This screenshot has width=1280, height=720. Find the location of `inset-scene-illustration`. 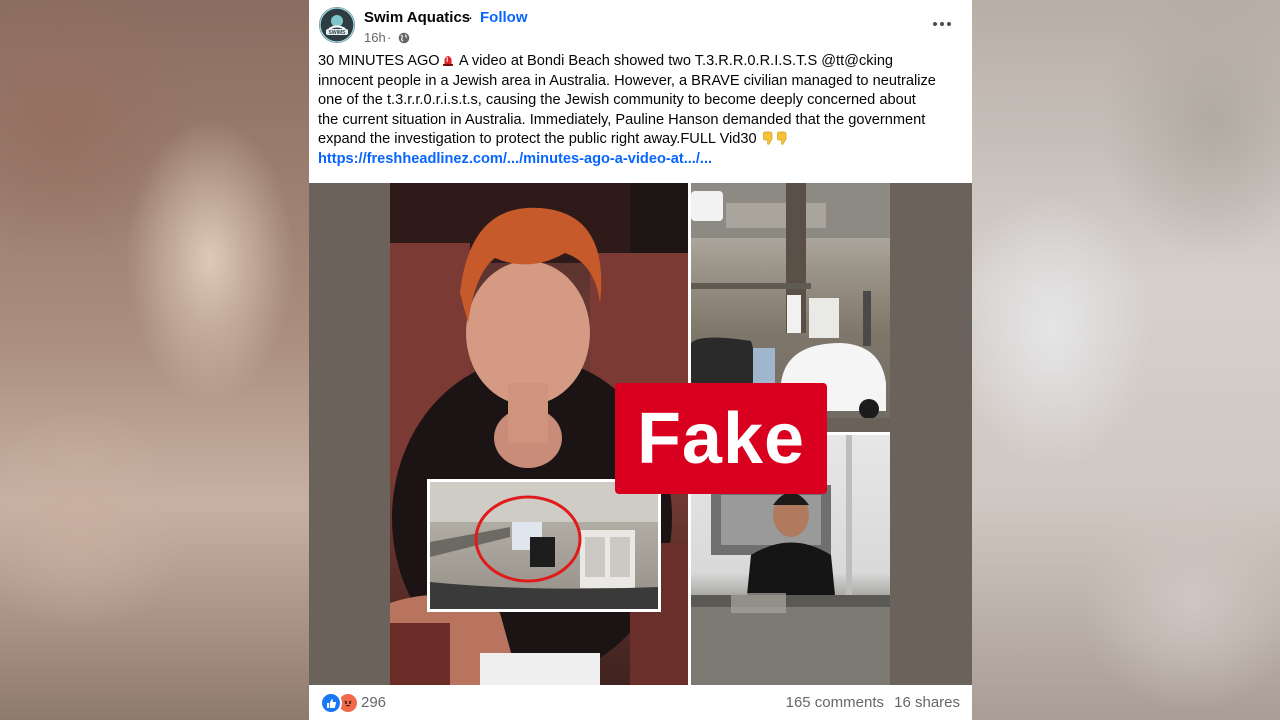

inset-scene-illustration is located at coordinates (544, 545).